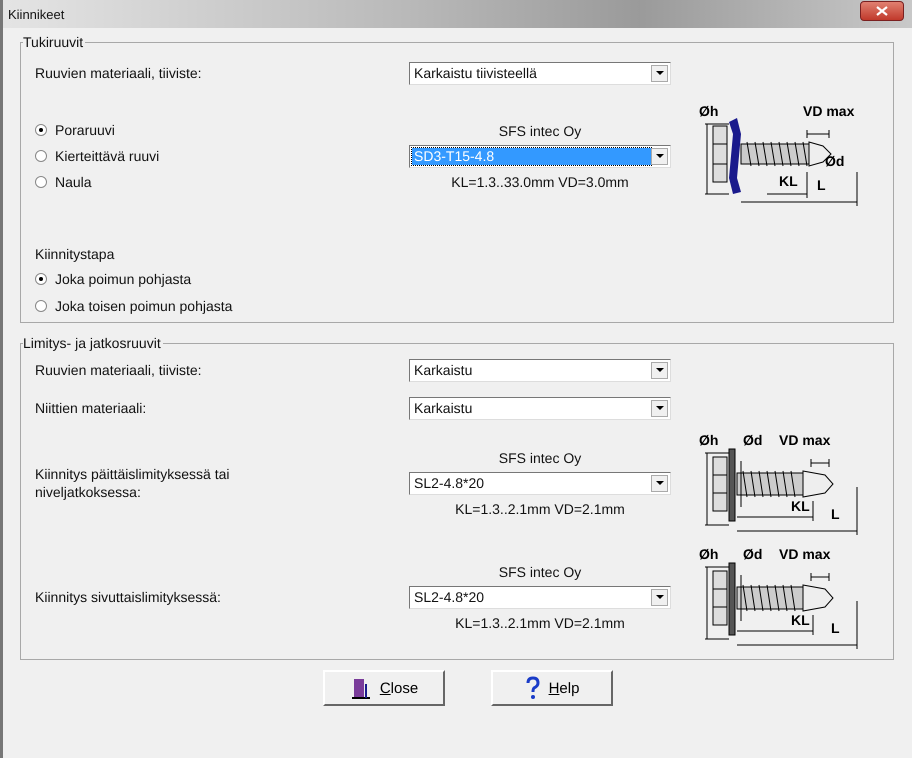 The image size is (912, 758). I want to click on radio-option: Kierteittävä ruuvi, so click(222, 156).